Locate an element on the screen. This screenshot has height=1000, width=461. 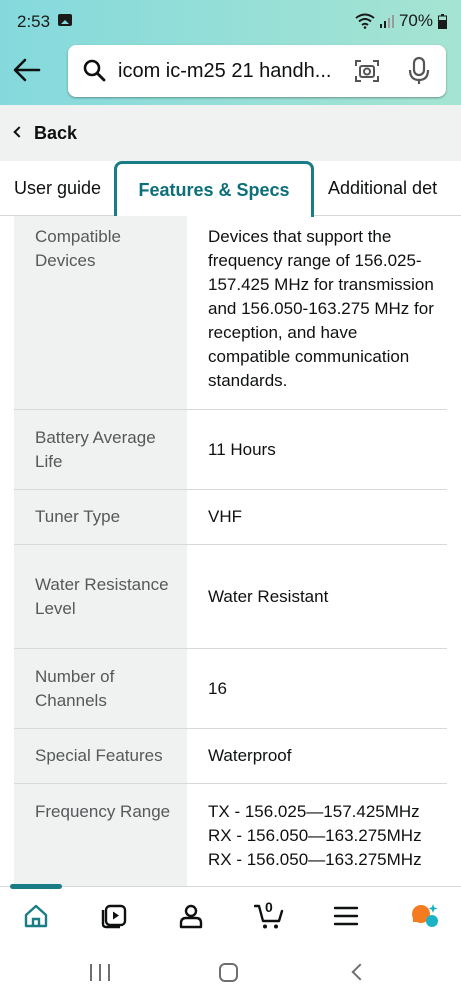
spec-label: Special Features is located at coordinates (100, 756).